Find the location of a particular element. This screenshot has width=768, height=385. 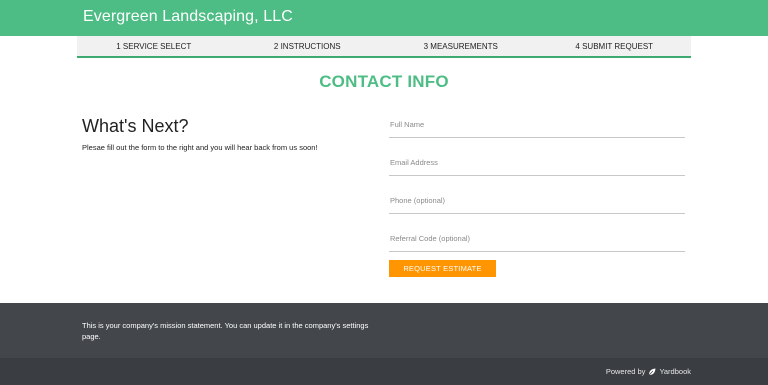

step-measurements: 3 MEASUREMENTS is located at coordinates (461, 46).